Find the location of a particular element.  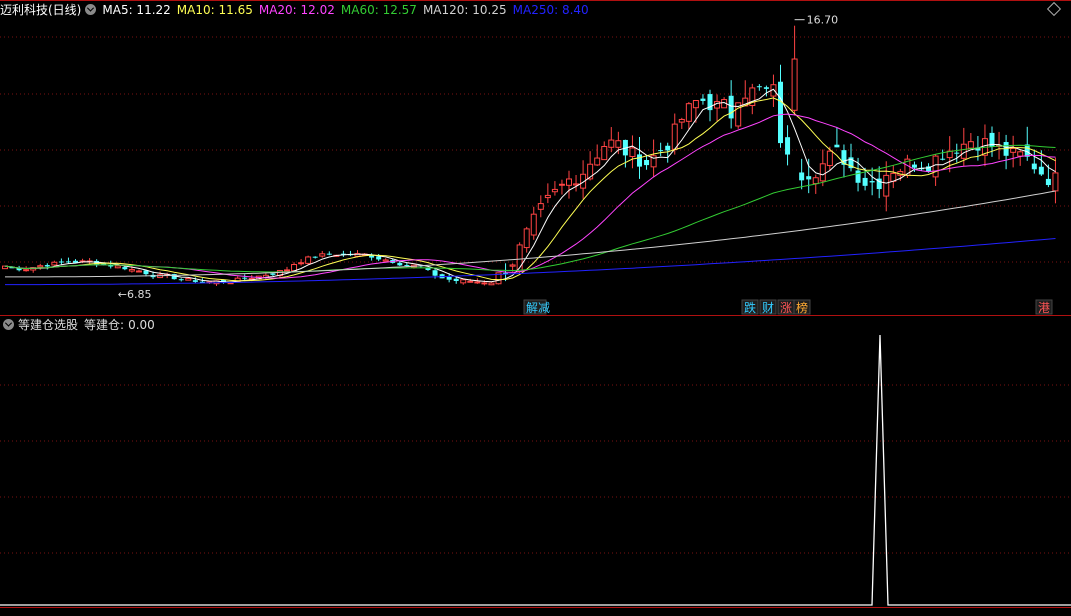

indicator-name: 等建仓选股 is located at coordinates (48, 325).